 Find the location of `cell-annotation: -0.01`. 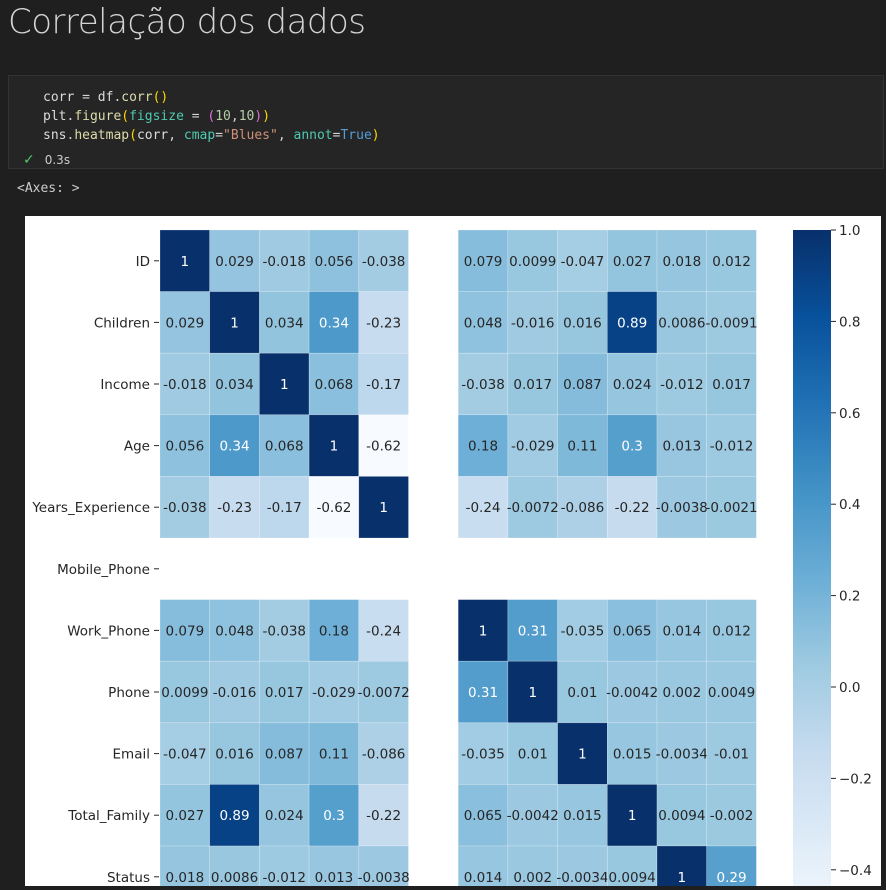

cell-annotation: -0.01 is located at coordinates (731, 755).